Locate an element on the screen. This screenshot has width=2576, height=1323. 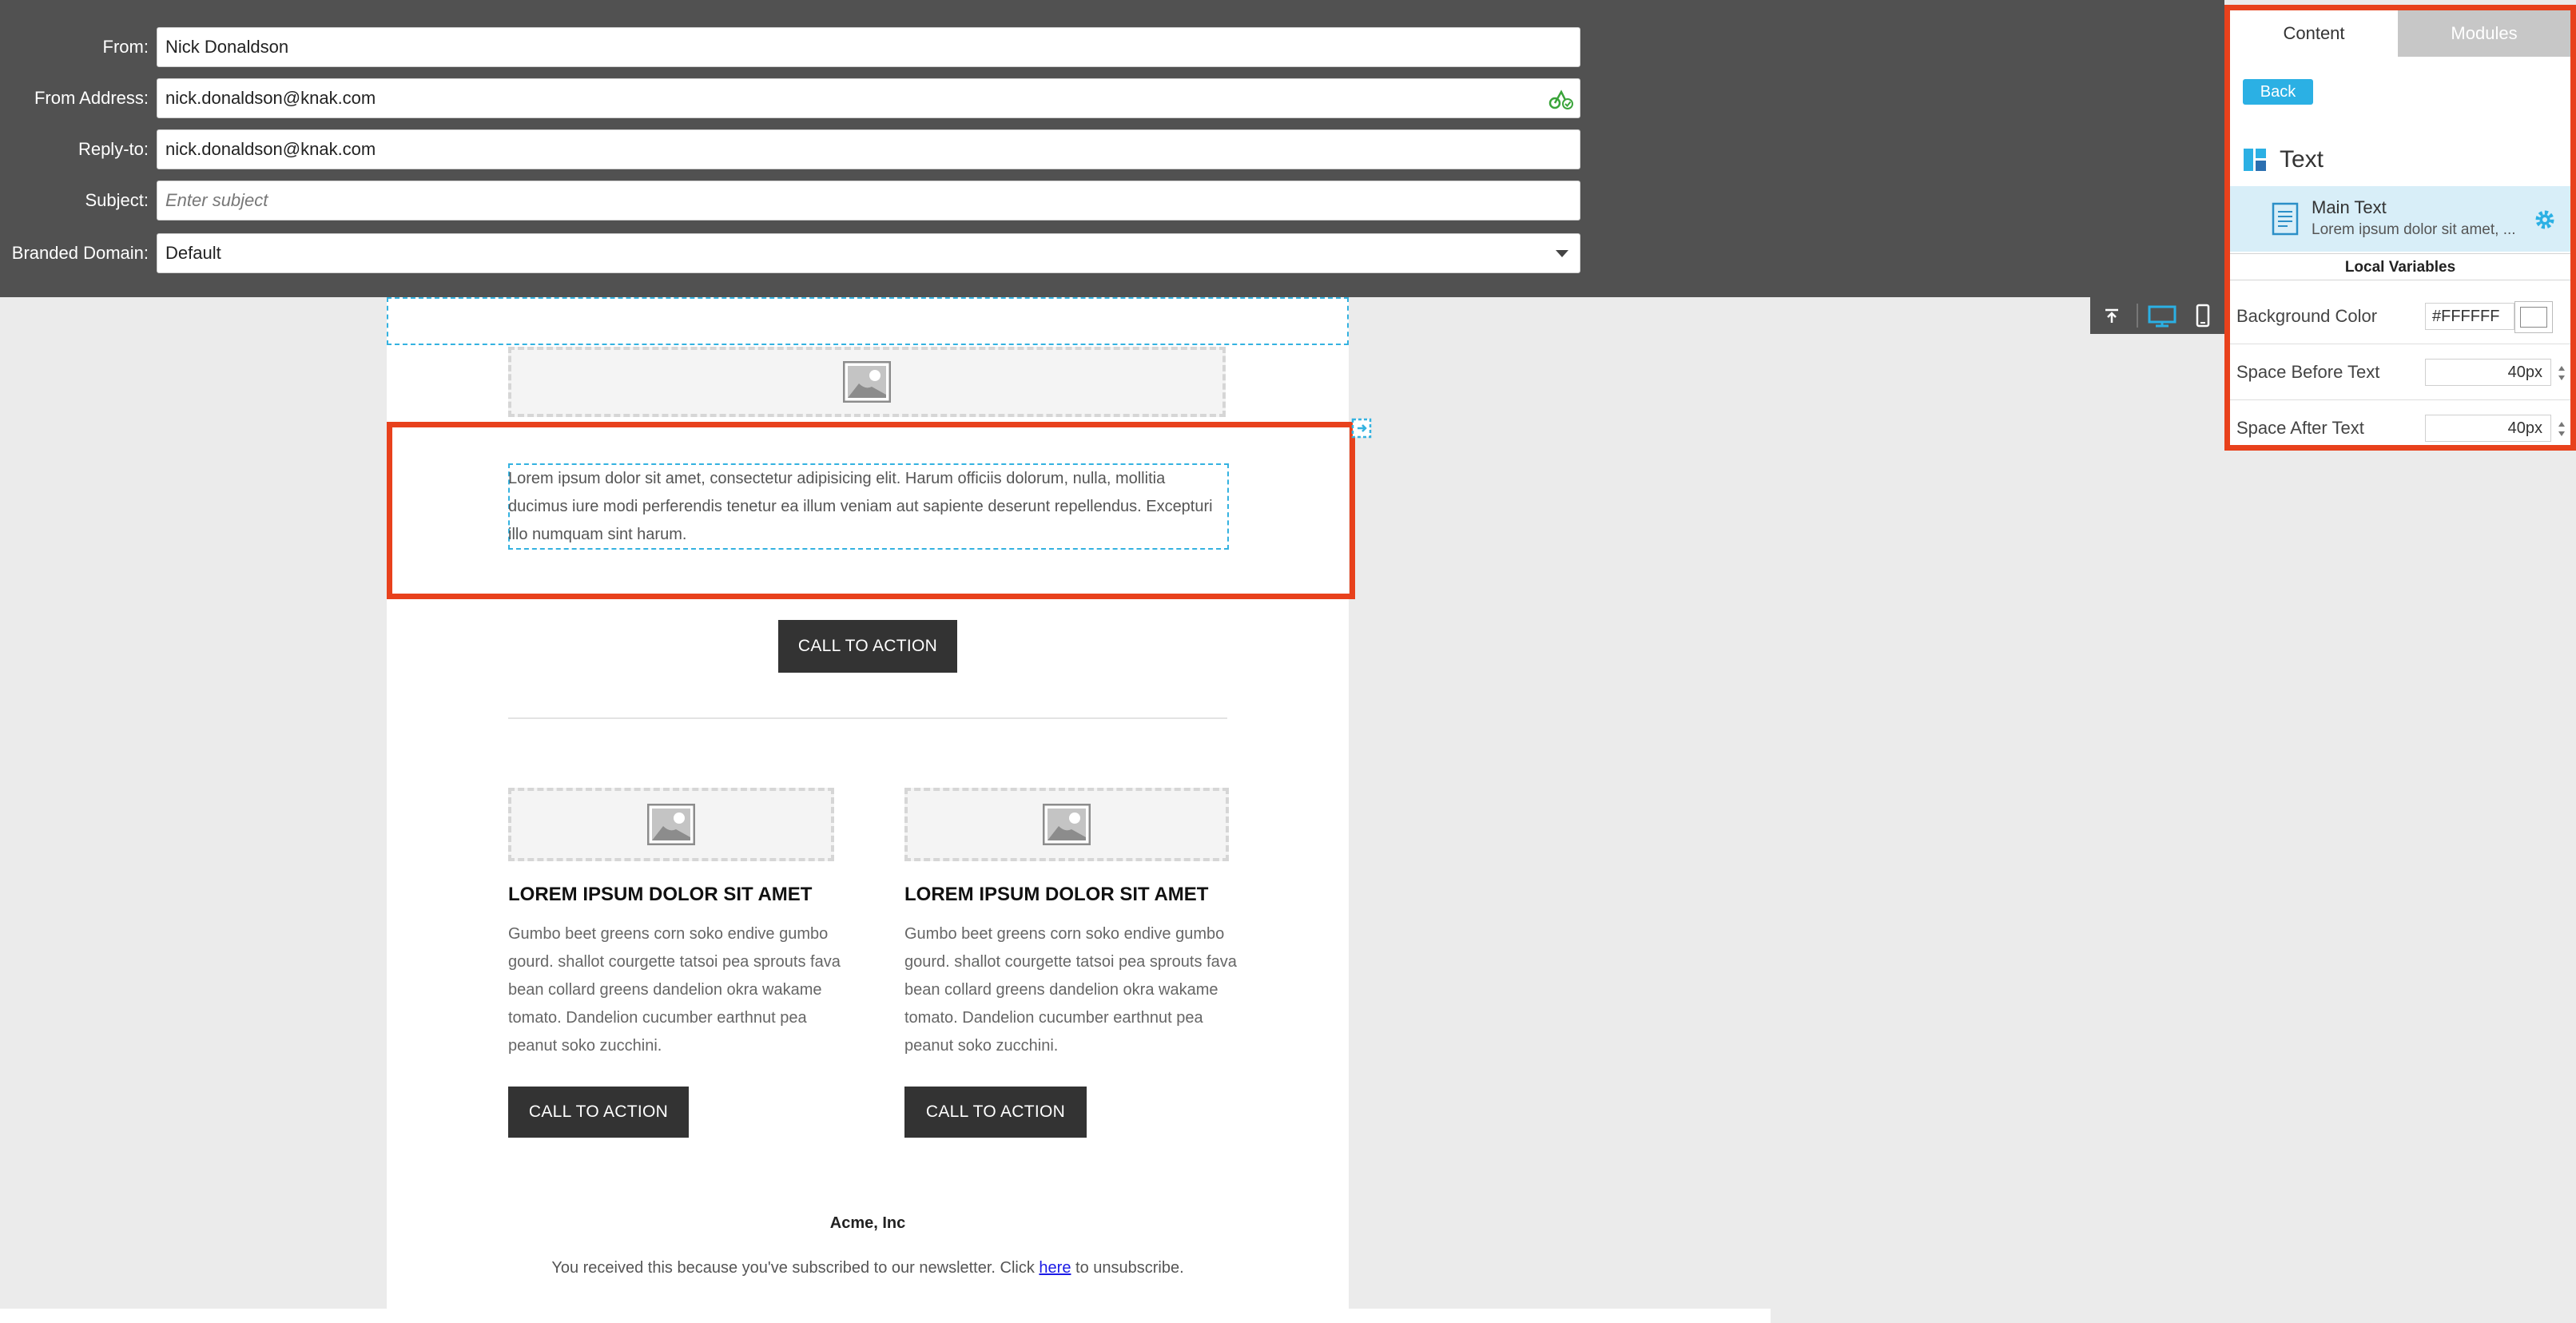
color-swatch is located at coordinates (2533, 317).